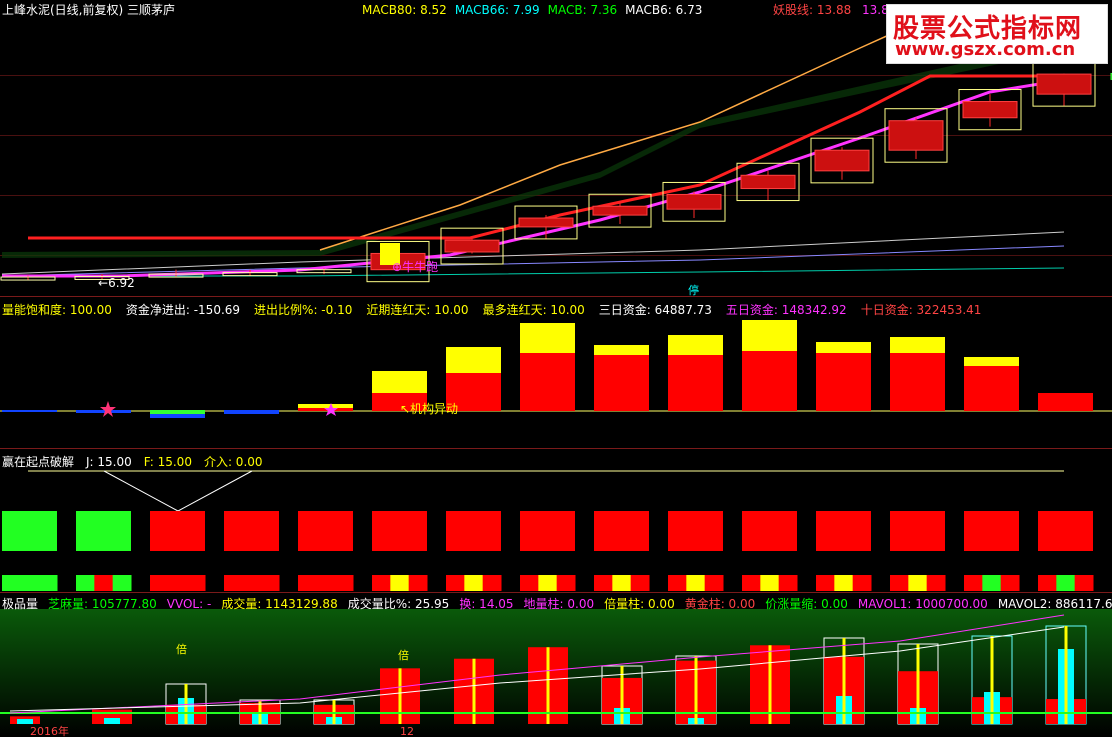 The image size is (1112, 737). What do you see at coordinates (407, 731) in the screenshot?
I see `date-mid: 12` at bounding box center [407, 731].